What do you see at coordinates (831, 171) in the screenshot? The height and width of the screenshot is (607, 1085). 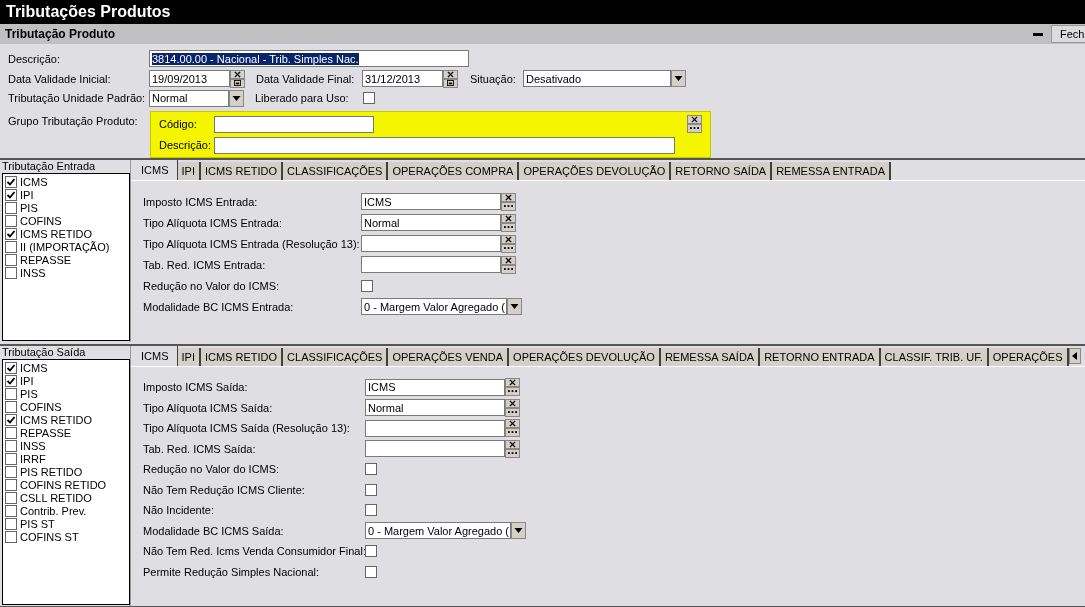 I see `tab: REMESSA ENTRADA` at bounding box center [831, 171].